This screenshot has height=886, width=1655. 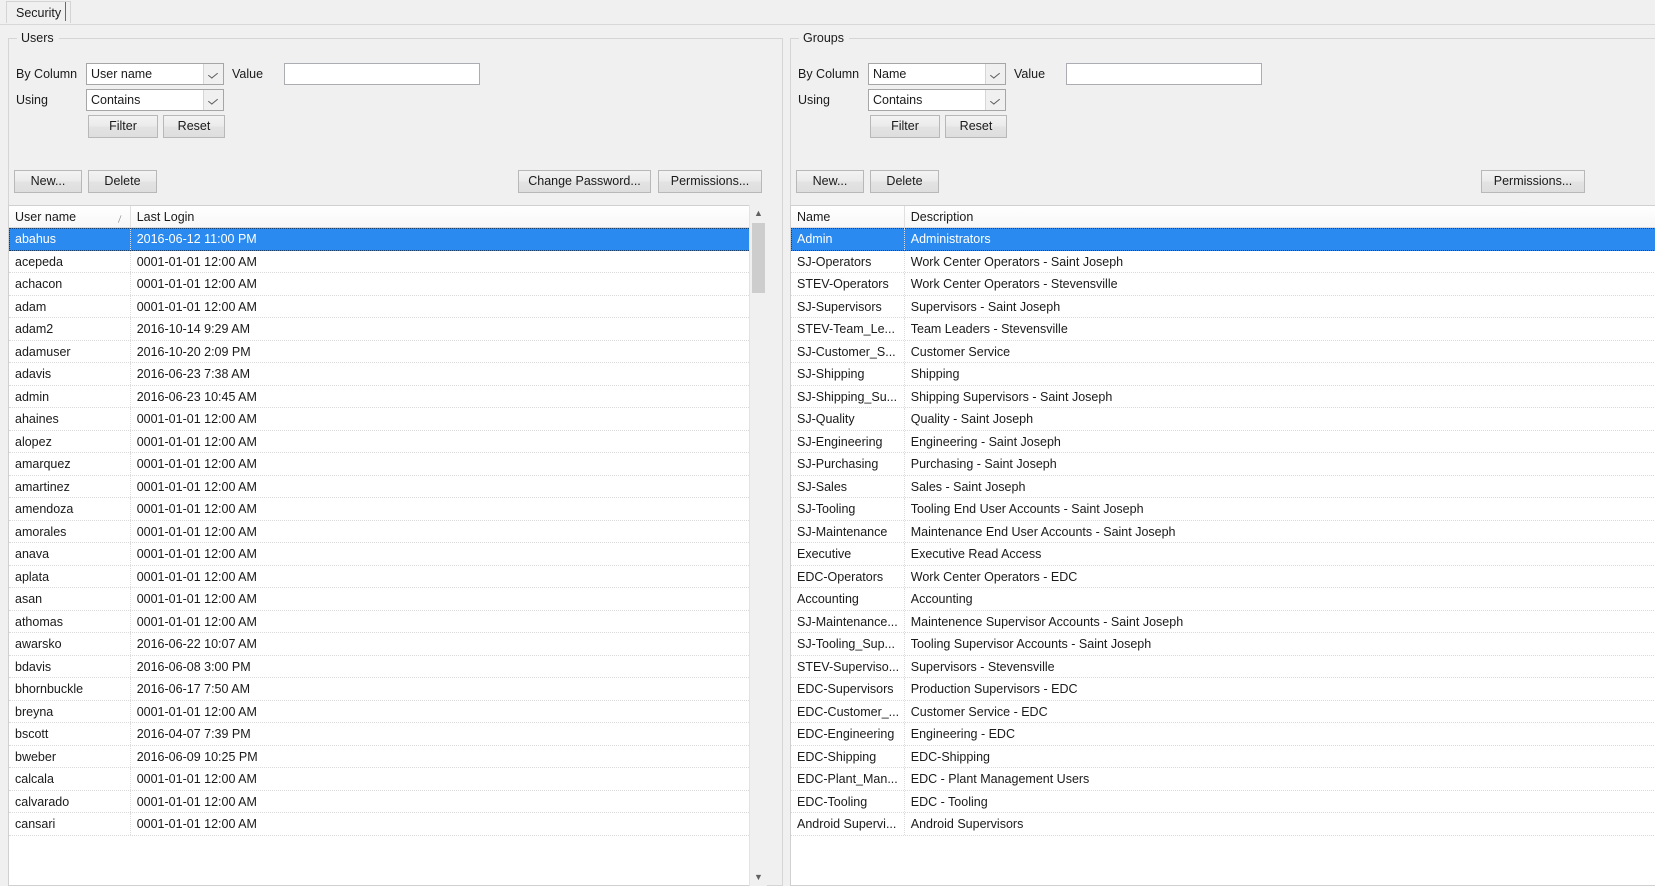 I want to click on sort-ascending-icon: /, so click(x=119, y=220).